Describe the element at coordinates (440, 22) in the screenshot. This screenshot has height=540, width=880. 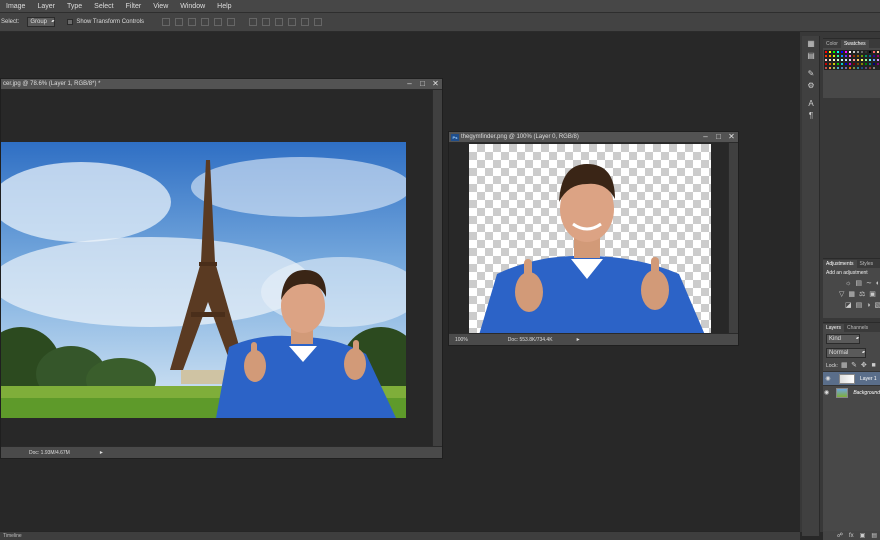
I see `options-bar: Select: Group Show Transform Controls` at that location.